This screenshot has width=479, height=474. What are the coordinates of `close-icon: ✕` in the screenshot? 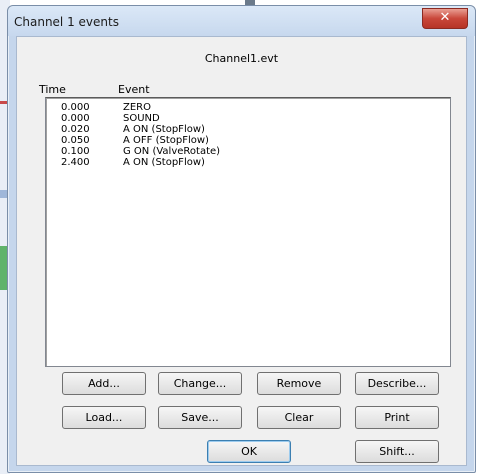 It's located at (445, 17).